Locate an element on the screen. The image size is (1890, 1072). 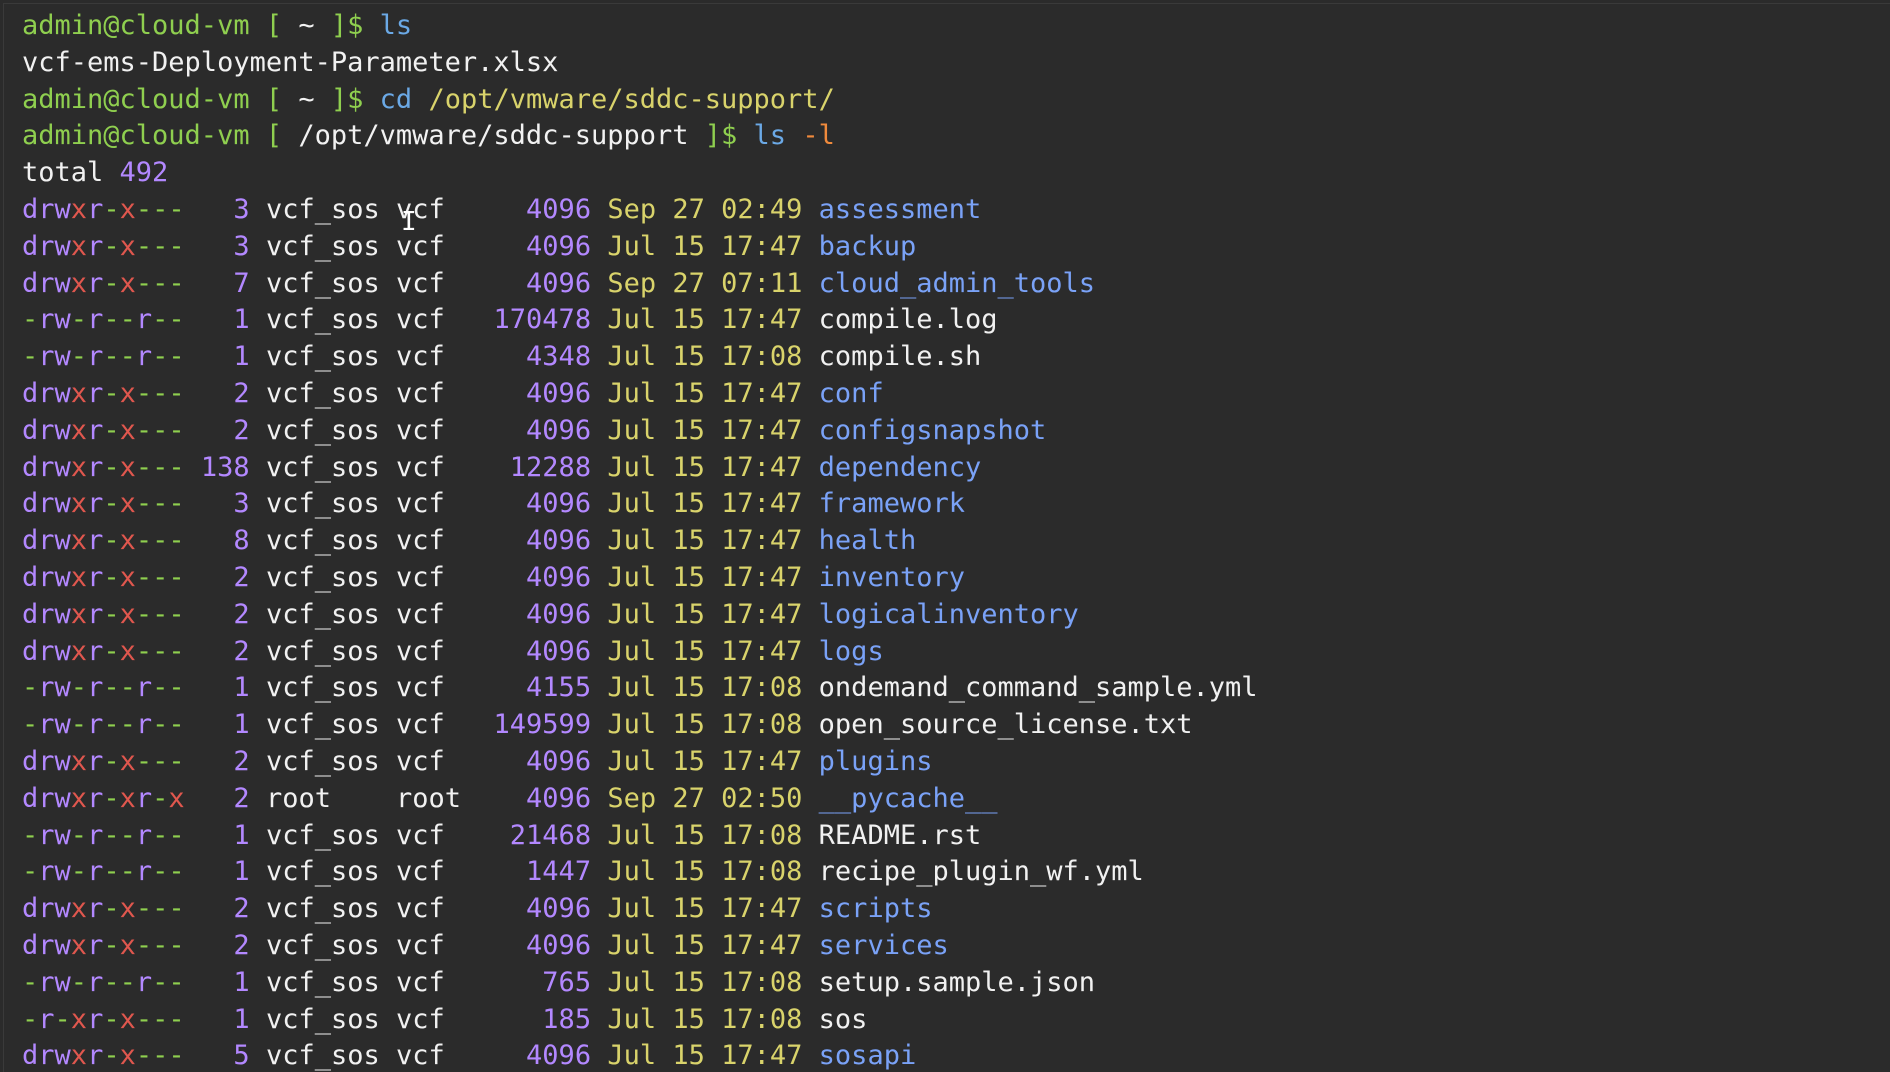
link-count: 138 is located at coordinates (217, 467).